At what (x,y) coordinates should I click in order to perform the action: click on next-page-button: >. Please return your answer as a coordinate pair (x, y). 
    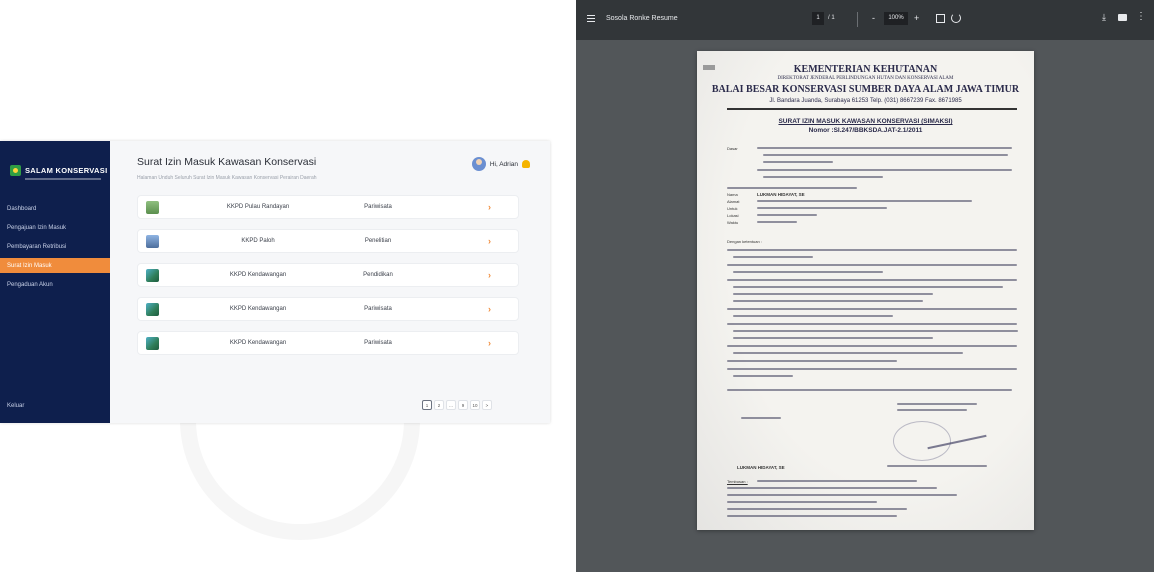
    Looking at the image, I should click on (487, 405).